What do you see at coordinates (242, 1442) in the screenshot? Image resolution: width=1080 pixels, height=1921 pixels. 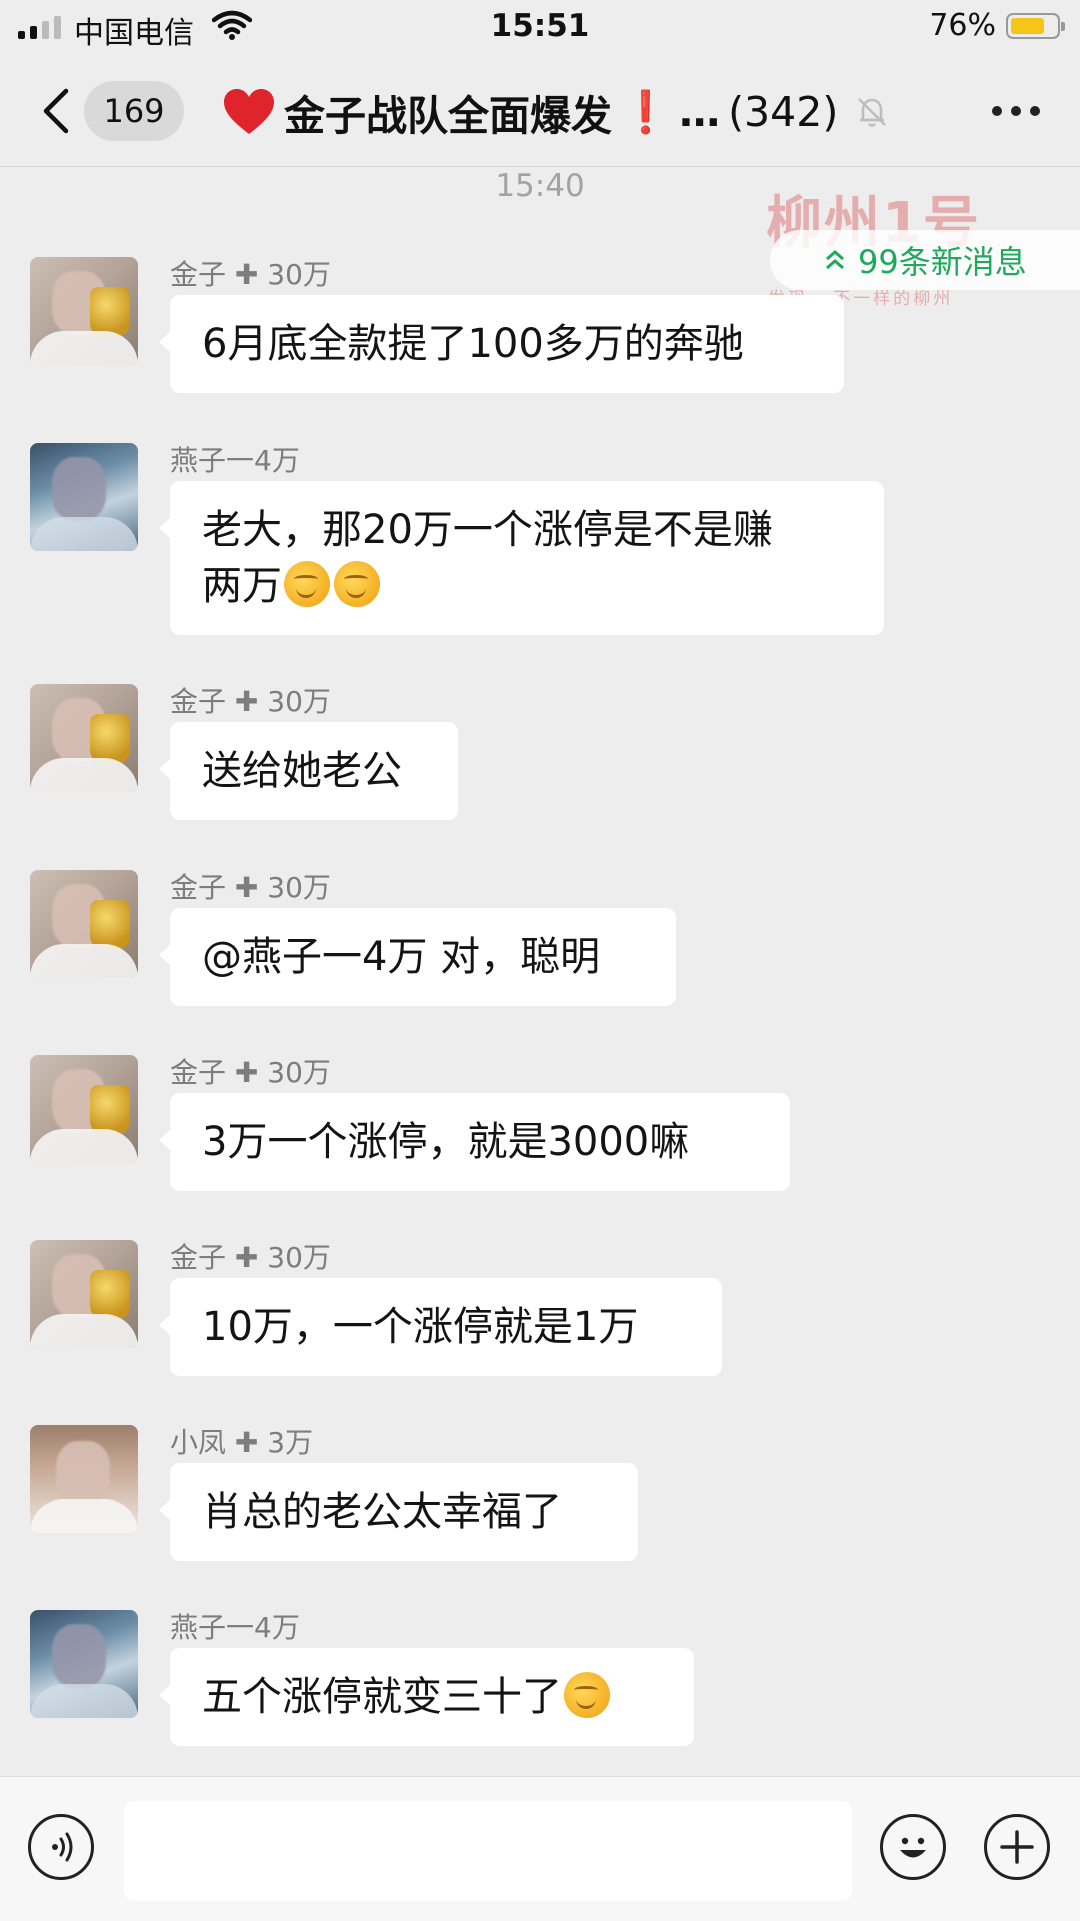 I see `sender-name: 小凤 ✚ 3万` at bounding box center [242, 1442].